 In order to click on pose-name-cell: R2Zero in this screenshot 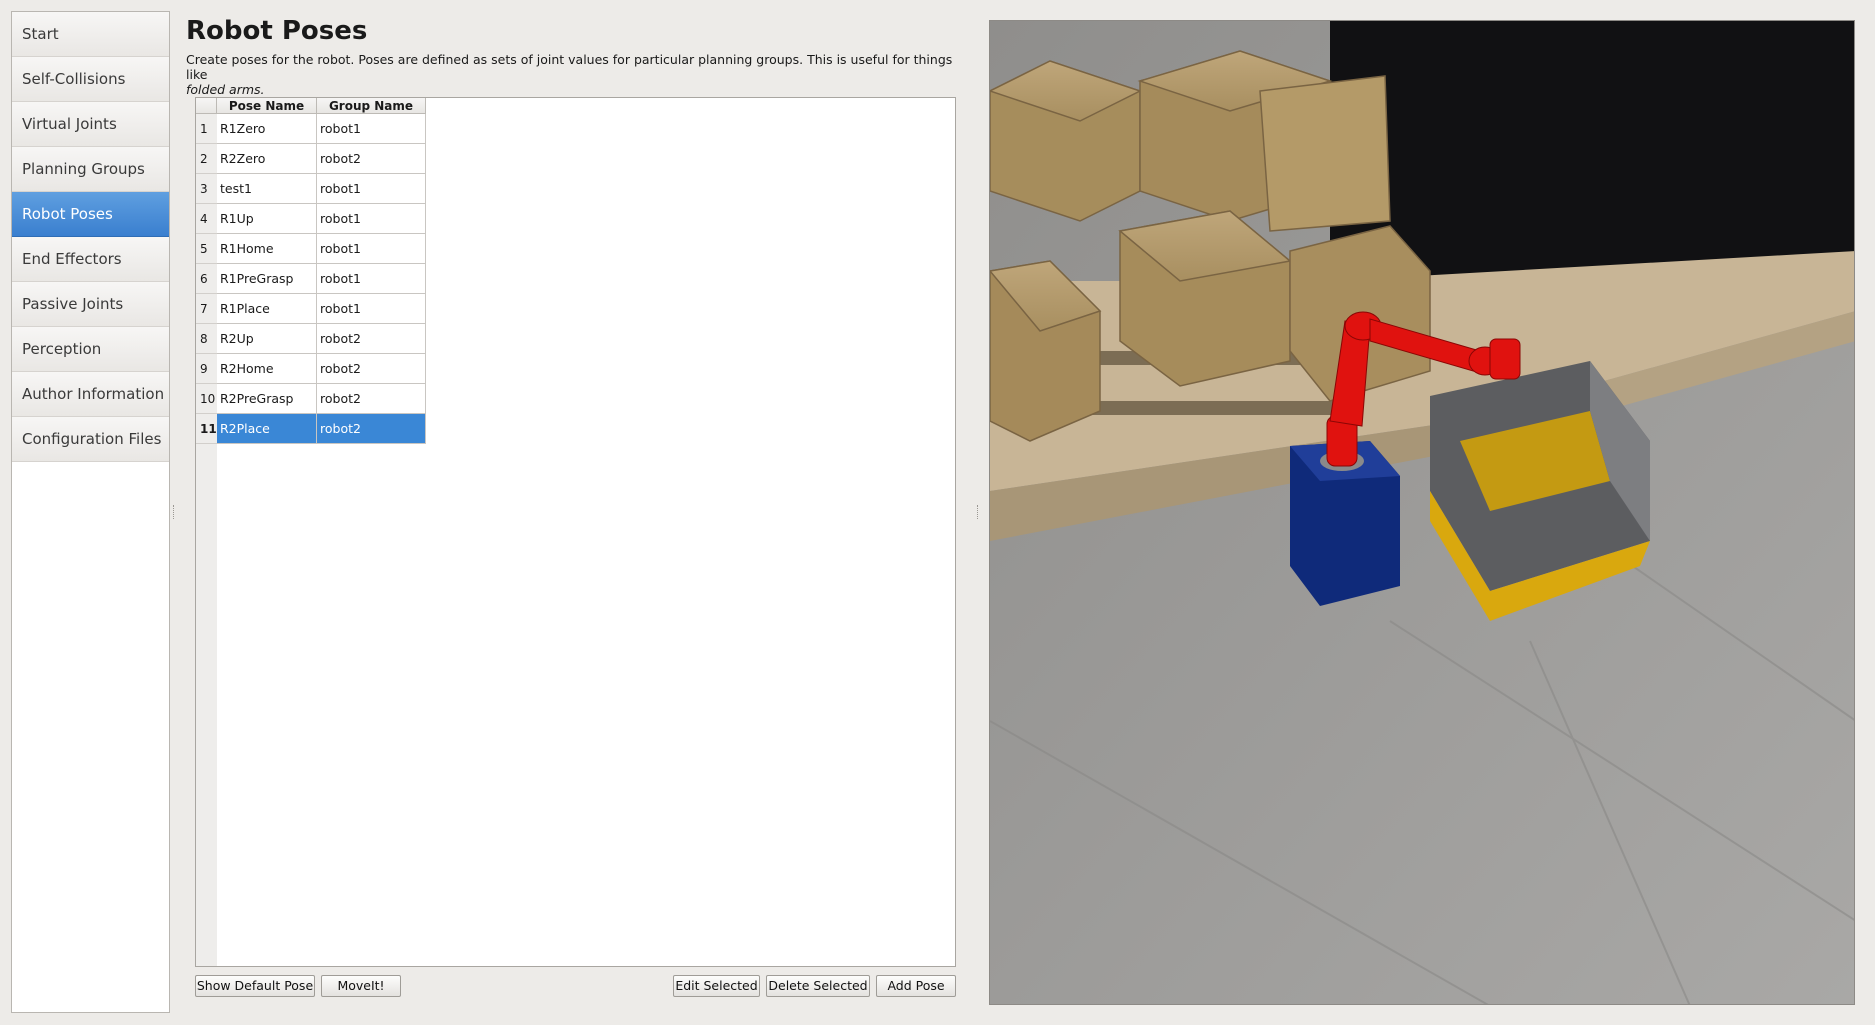, I will do `click(267, 159)`.